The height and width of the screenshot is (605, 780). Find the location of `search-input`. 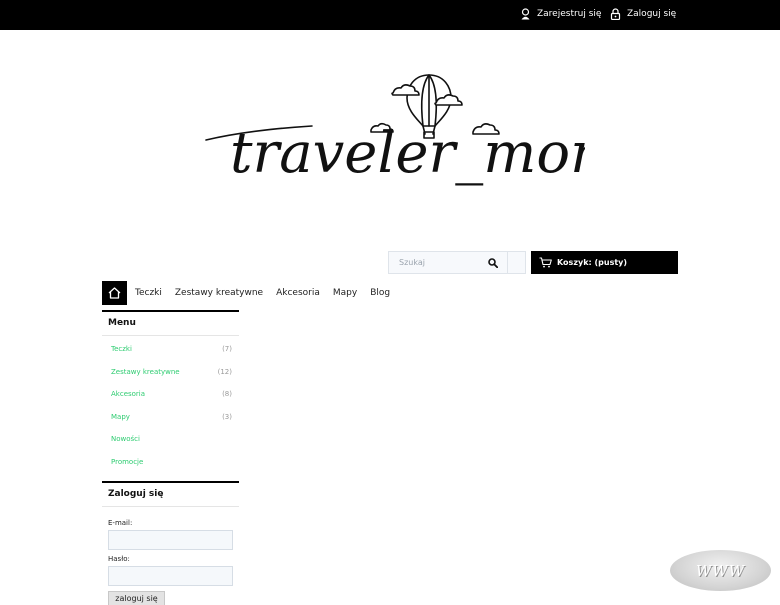

search-input is located at coordinates (434, 262).